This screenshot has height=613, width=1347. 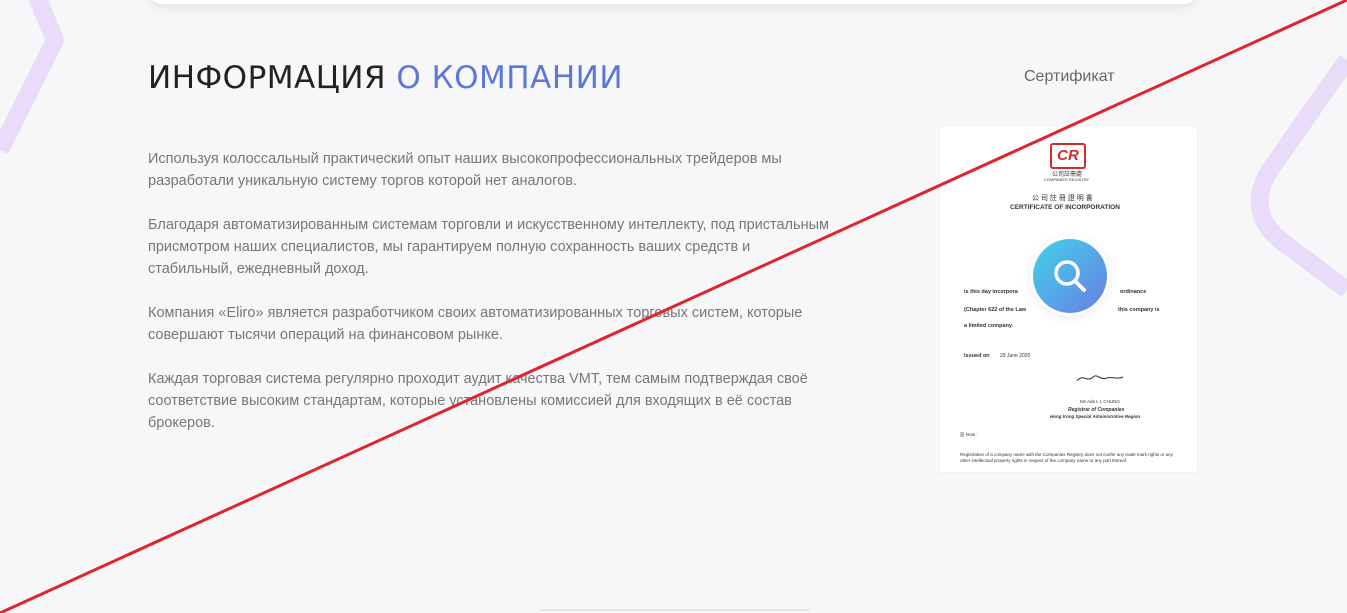 I want to click on certificate-title-en: CERTIFICATE OF INCORPORATION, so click(x=1065, y=207).